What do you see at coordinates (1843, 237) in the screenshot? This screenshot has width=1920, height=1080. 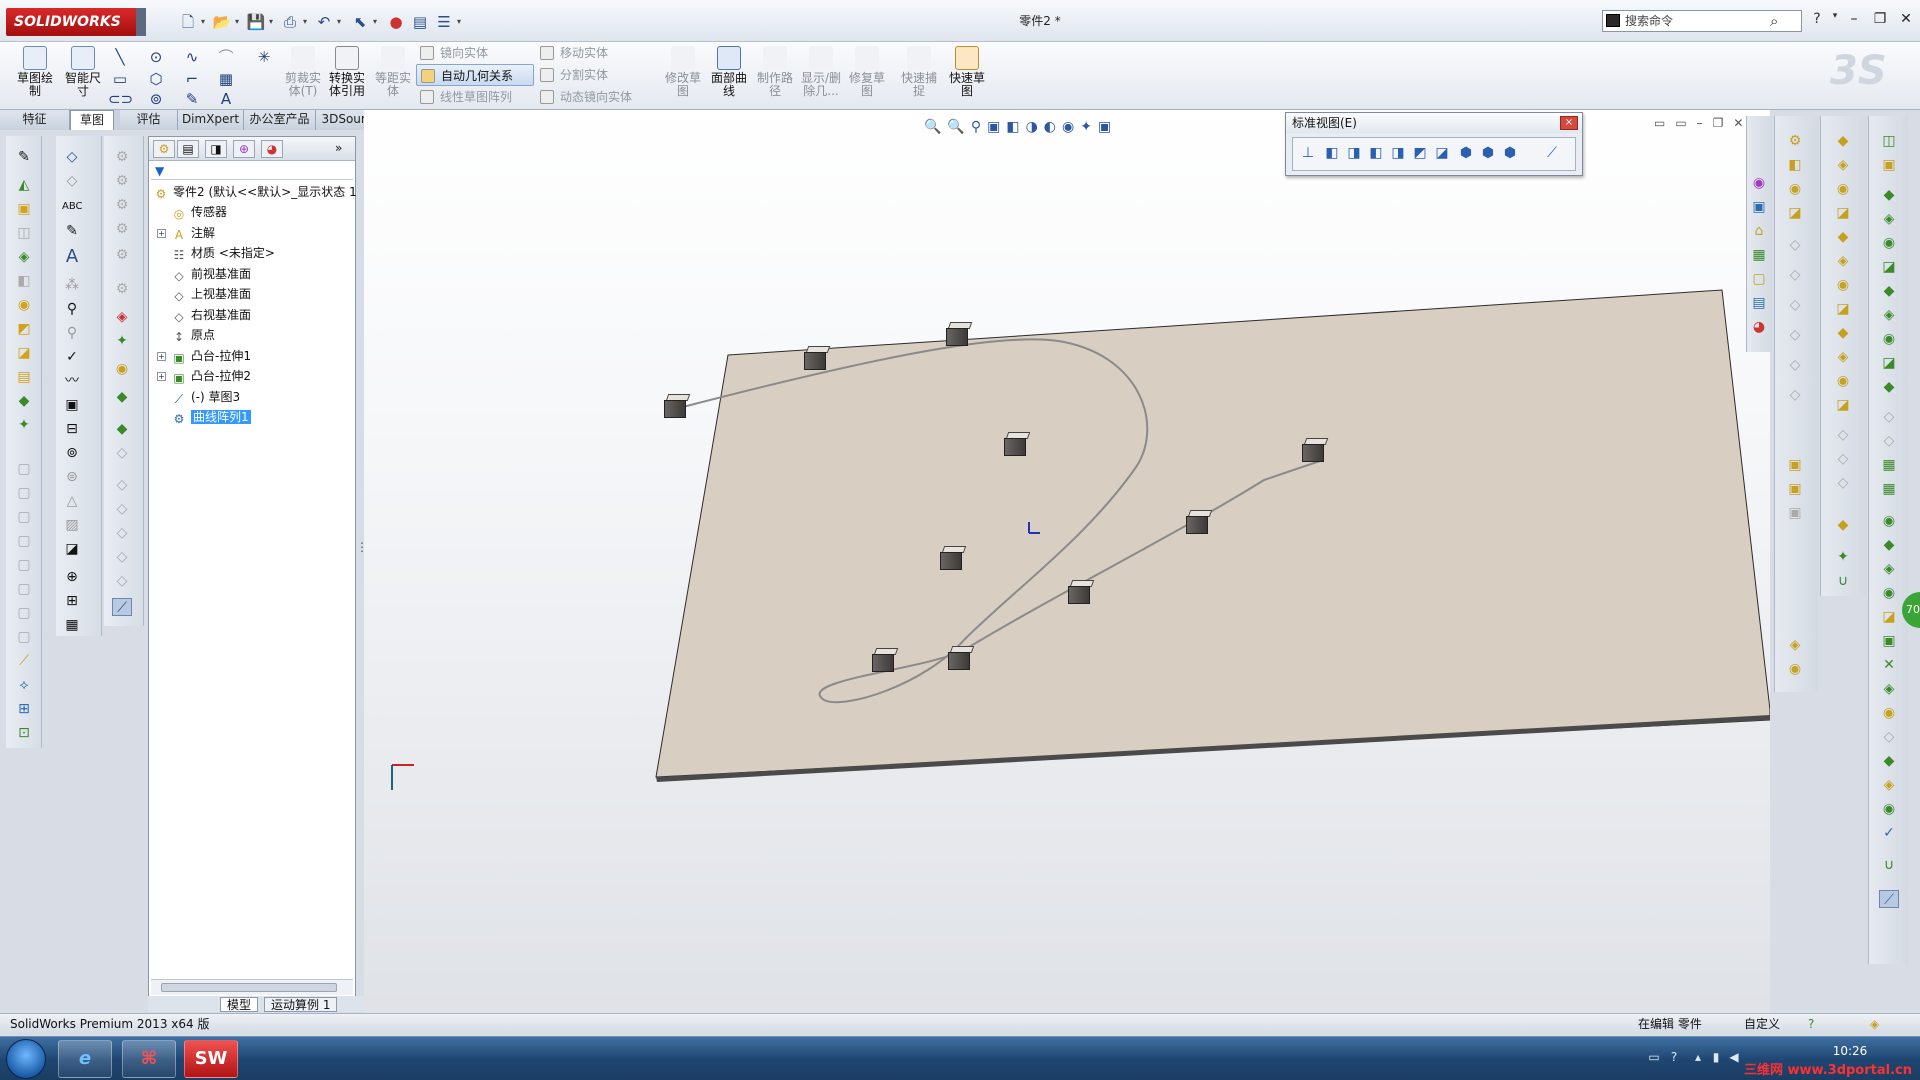 I see `rt2-icon-5: ◆` at bounding box center [1843, 237].